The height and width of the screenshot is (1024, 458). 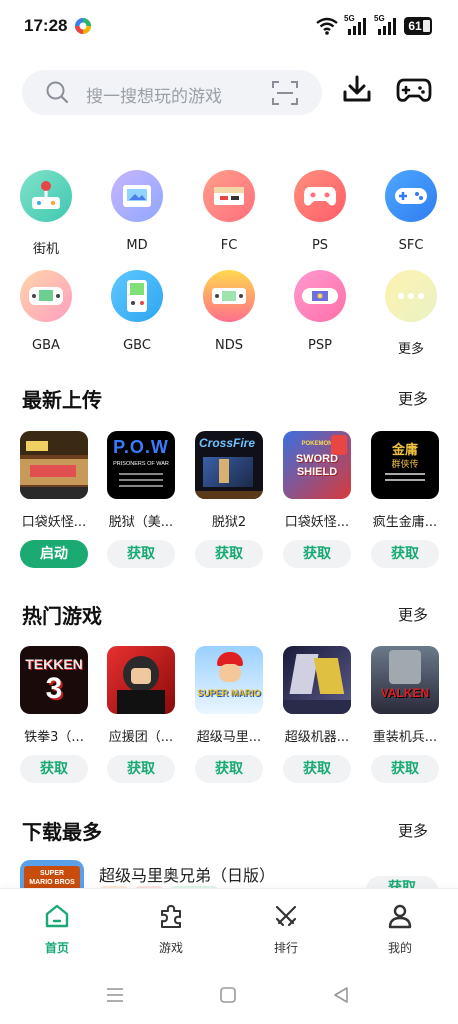 I want to click on platform-gbc: GBC, so click(x=137, y=311).